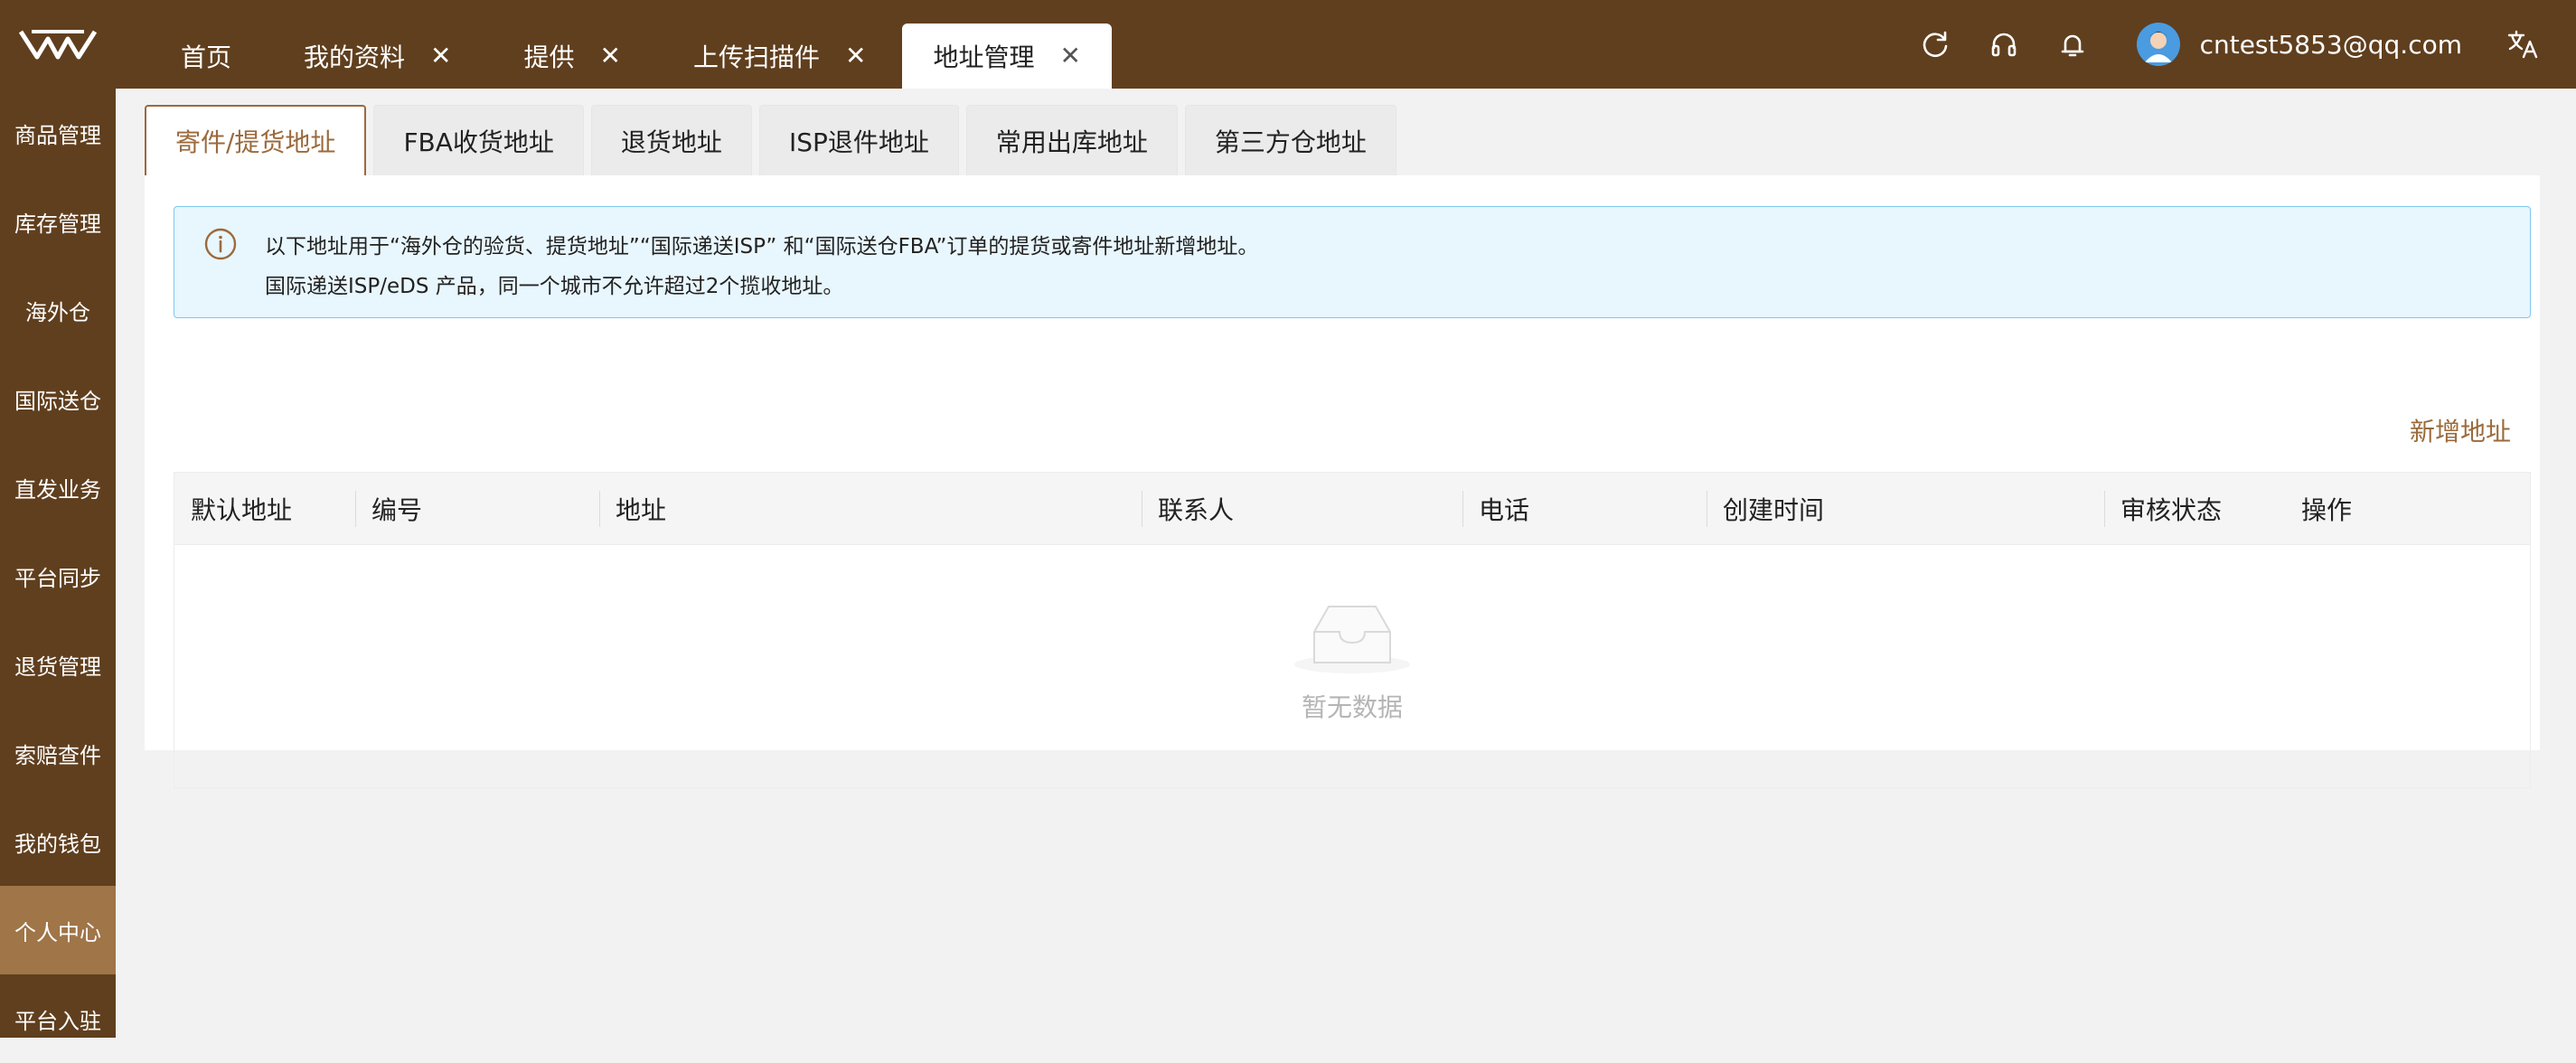 This screenshot has width=2576, height=1063. I want to click on tab-return-address: 退货地址, so click(671, 140).